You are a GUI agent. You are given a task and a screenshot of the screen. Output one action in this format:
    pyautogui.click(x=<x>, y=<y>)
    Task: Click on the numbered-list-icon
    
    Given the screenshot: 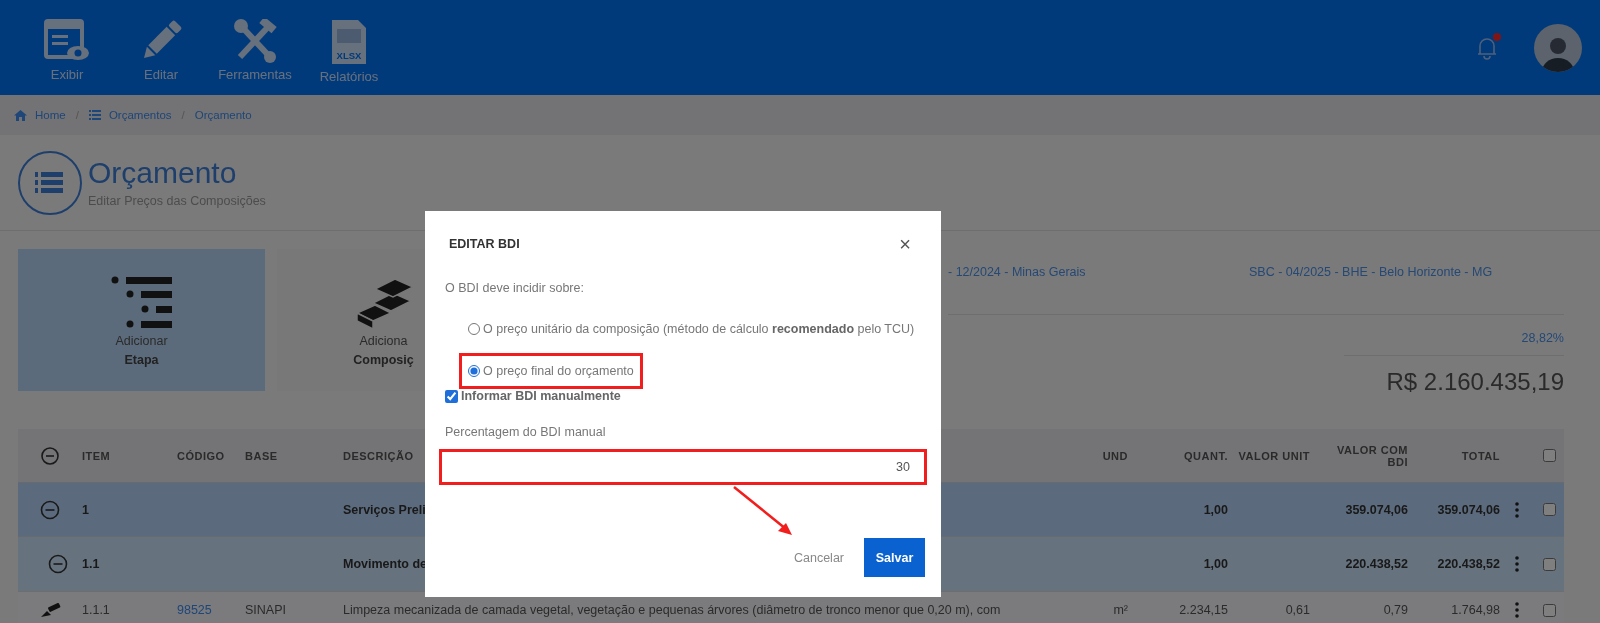 What is the action you would take?
    pyautogui.click(x=50, y=182)
    